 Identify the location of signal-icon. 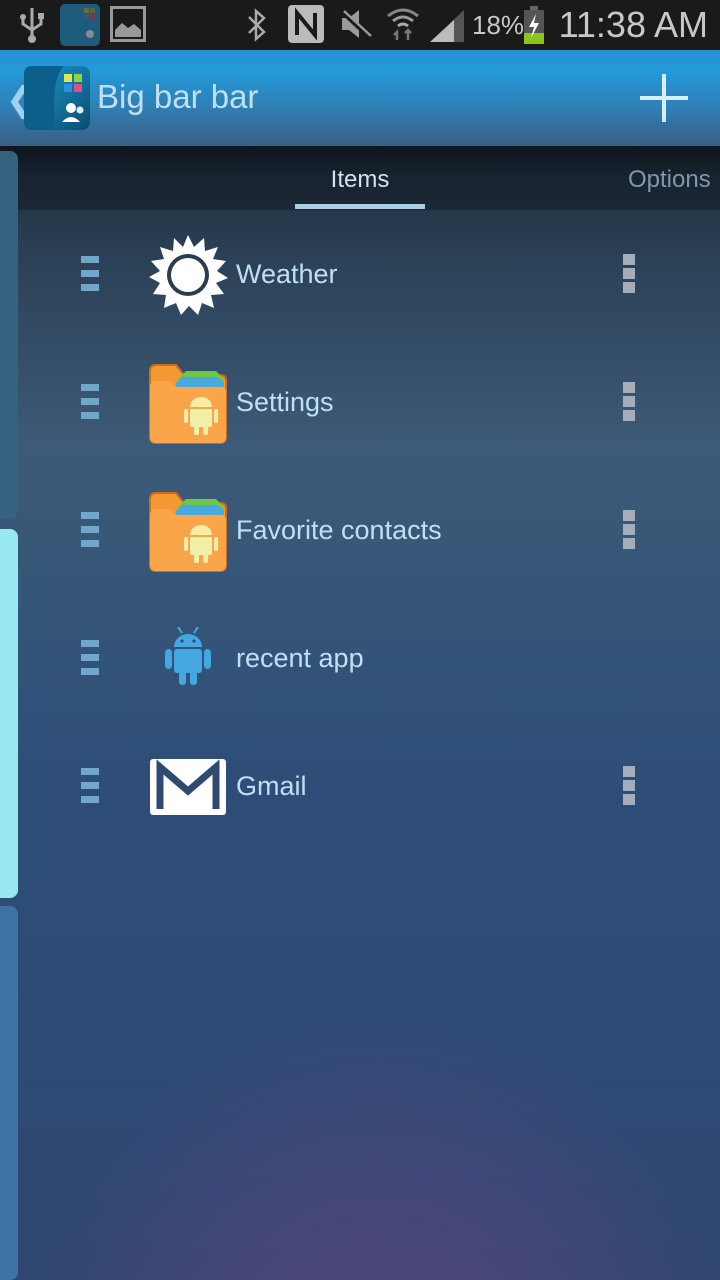
(447, 26).